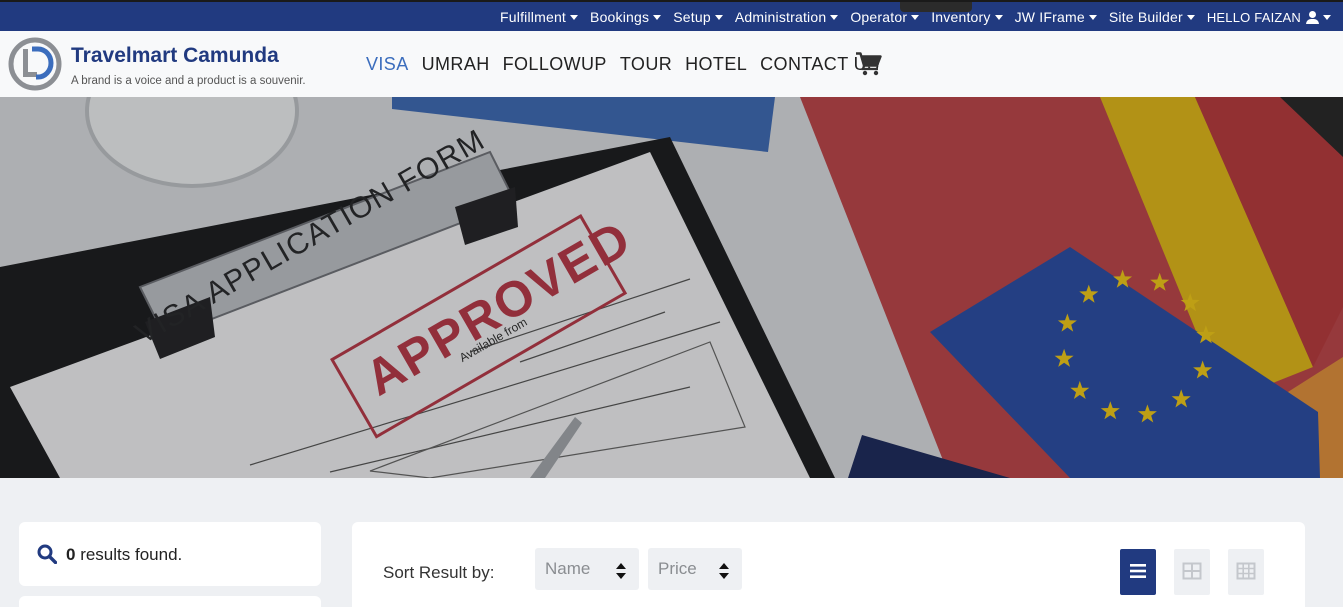 This screenshot has width=1343, height=607. What do you see at coordinates (456, 64) in the screenshot?
I see `nav-item-umrah: UMRAH` at bounding box center [456, 64].